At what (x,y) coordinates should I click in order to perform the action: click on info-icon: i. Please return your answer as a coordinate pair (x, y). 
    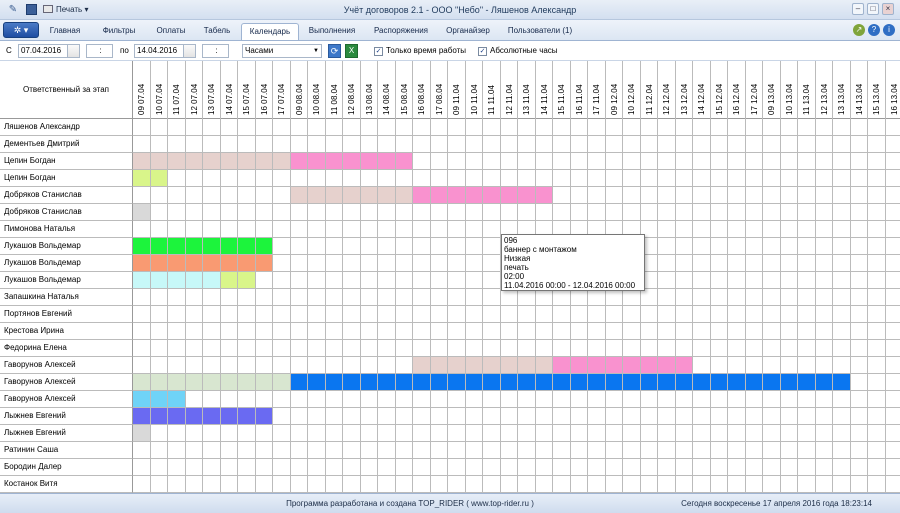
    Looking at the image, I should click on (889, 30).